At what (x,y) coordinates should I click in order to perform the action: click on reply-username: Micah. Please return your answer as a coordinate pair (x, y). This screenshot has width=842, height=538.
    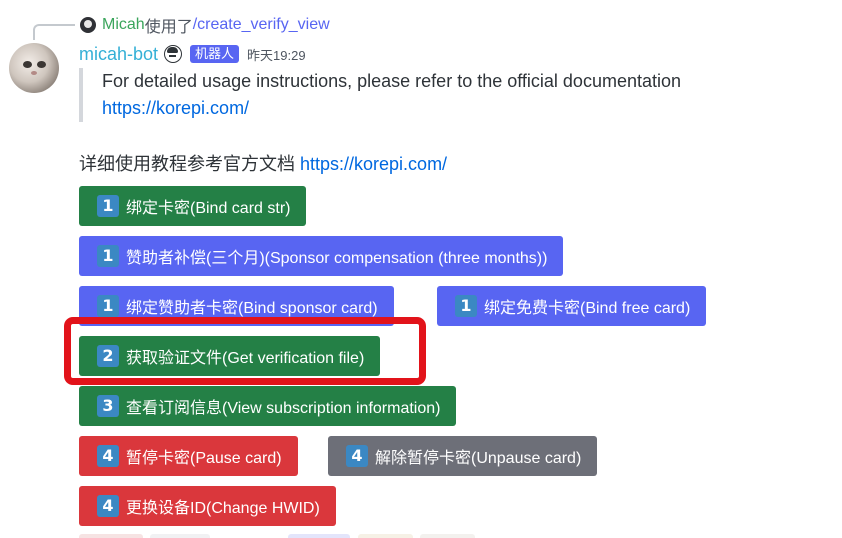
    Looking at the image, I should click on (123, 25).